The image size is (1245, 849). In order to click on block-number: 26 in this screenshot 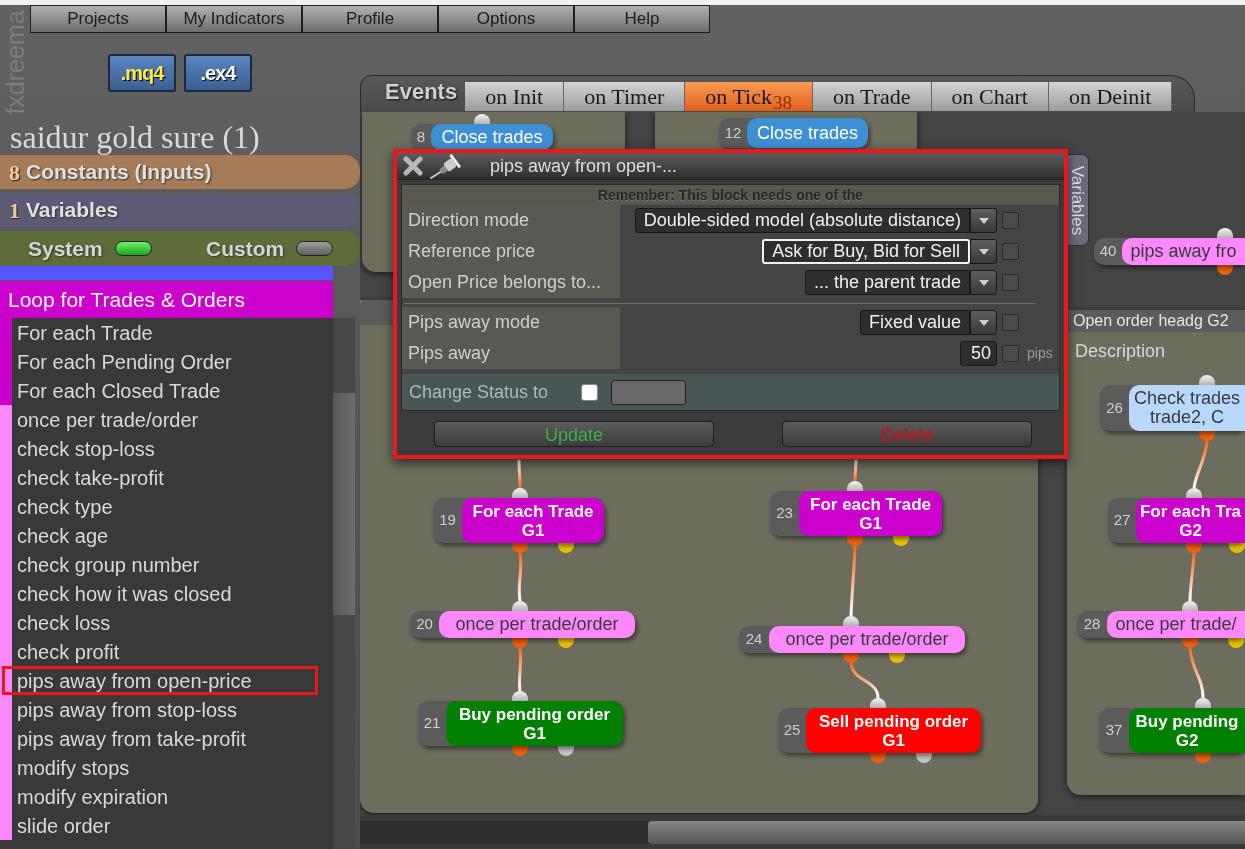, I will do `click(1114, 407)`.